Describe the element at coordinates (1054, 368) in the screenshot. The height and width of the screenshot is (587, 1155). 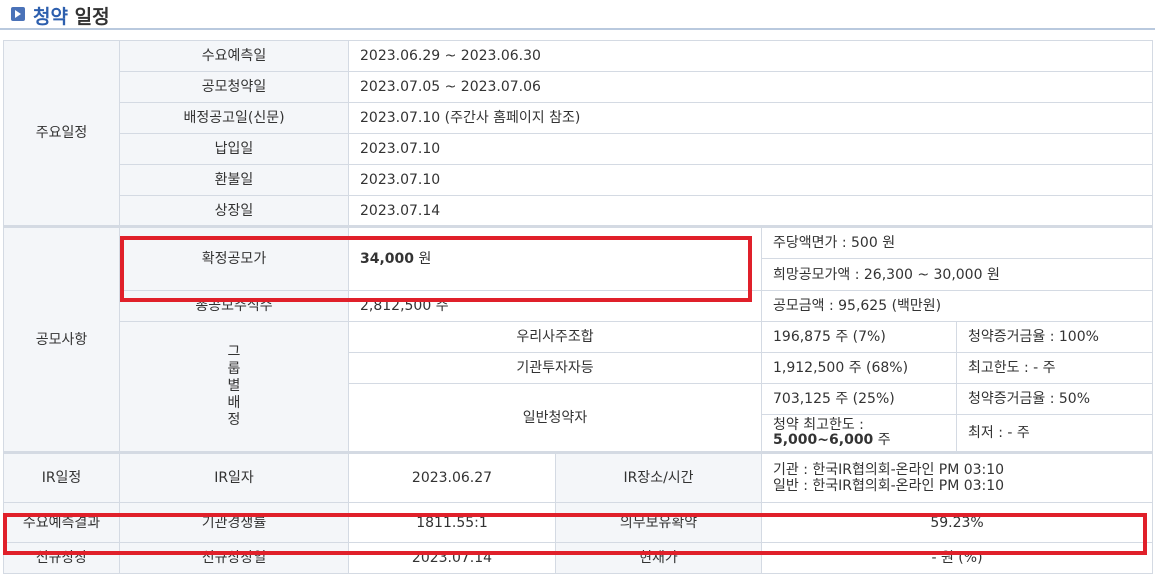
I see `group-note: 최고한도 : - 주` at that location.